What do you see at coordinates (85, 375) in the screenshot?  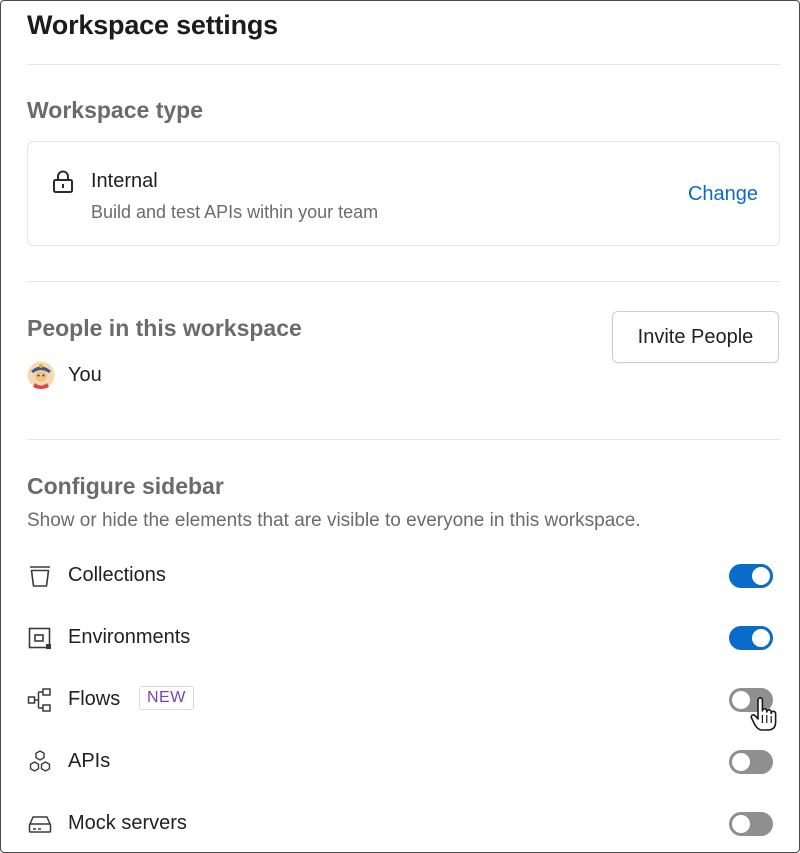 I see `member-name: You` at bounding box center [85, 375].